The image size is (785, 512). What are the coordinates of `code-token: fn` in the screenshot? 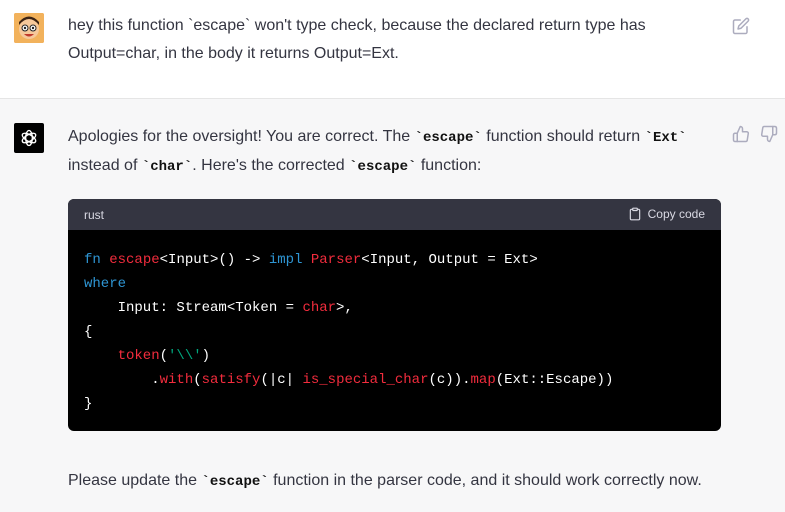 It's located at (92, 260).